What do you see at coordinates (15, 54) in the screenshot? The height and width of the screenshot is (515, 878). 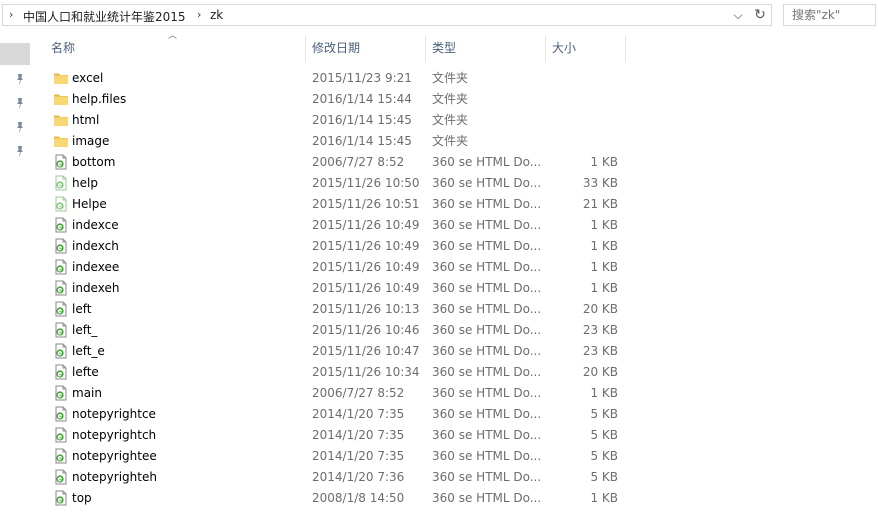 I see `nav-selected-item` at bounding box center [15, 54].